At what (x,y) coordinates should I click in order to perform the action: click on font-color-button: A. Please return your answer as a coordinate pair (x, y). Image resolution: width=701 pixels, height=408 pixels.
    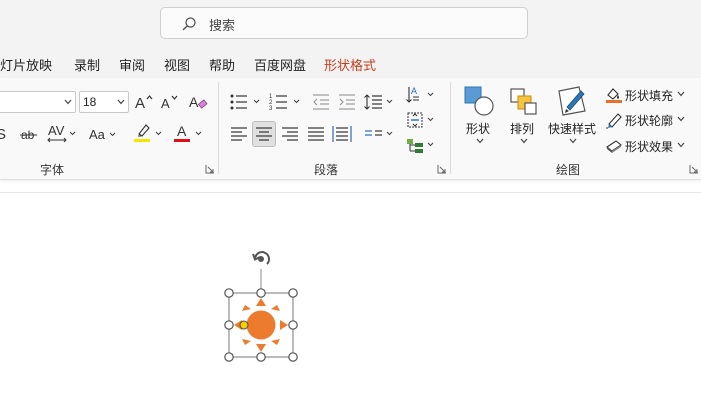
    Looking at the image, I should click on (188, 133).